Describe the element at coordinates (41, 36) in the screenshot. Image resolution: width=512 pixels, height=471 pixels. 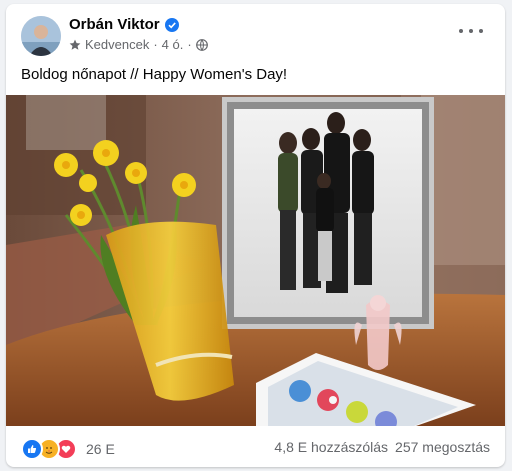
I see `author-avatar` at that location.